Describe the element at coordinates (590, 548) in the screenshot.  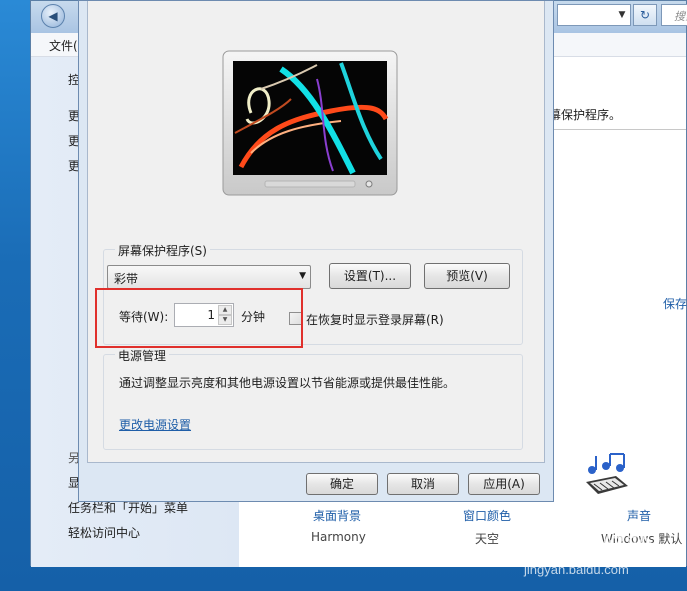
I see `watermark-logo: Baidu 经验` at that location.